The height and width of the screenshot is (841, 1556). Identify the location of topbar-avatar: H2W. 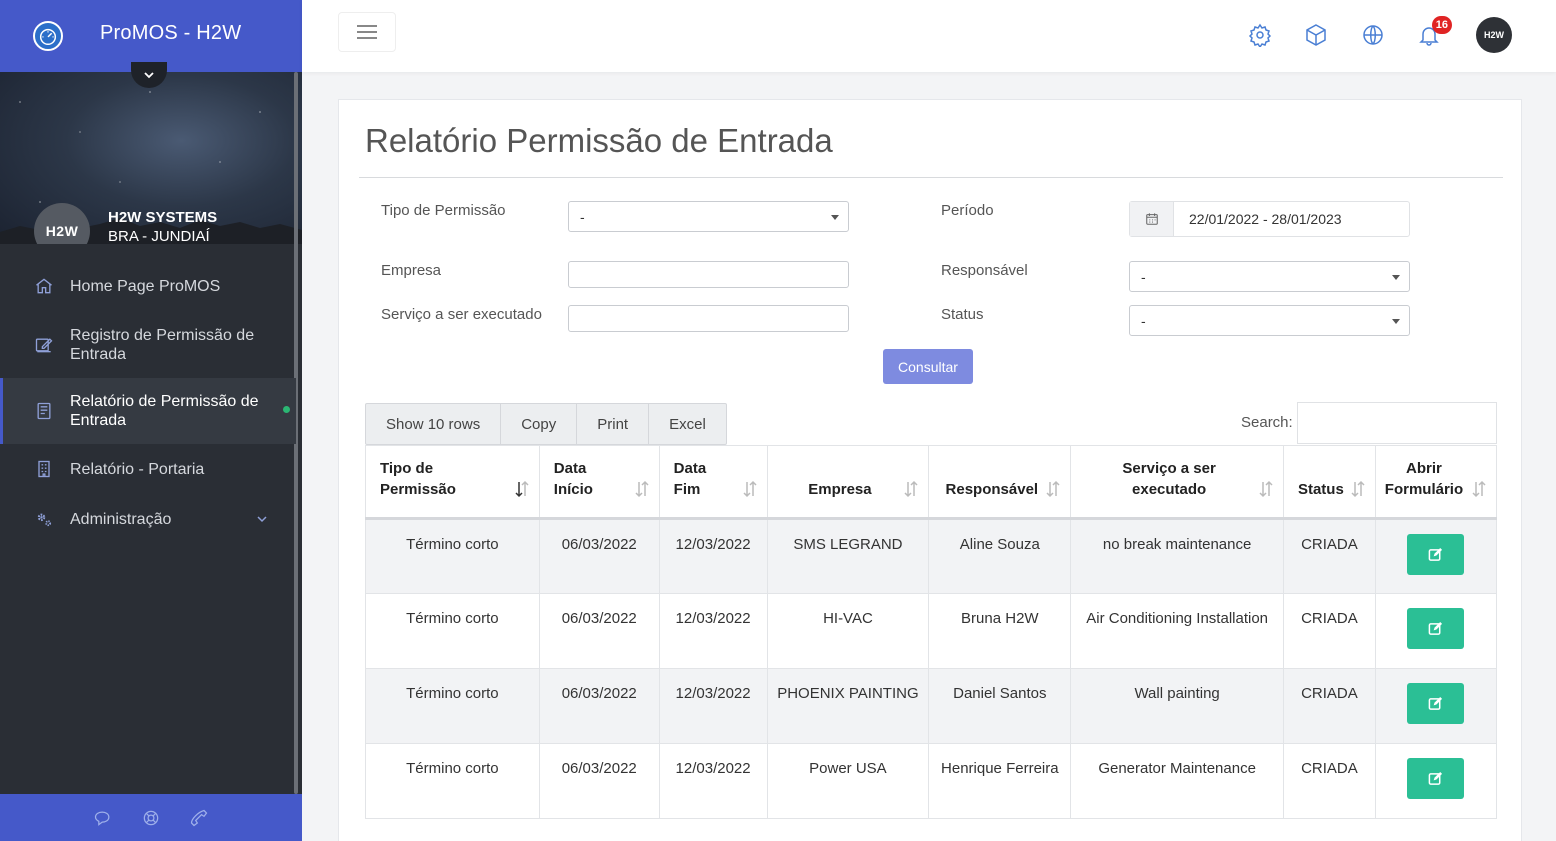
(1494, 35).